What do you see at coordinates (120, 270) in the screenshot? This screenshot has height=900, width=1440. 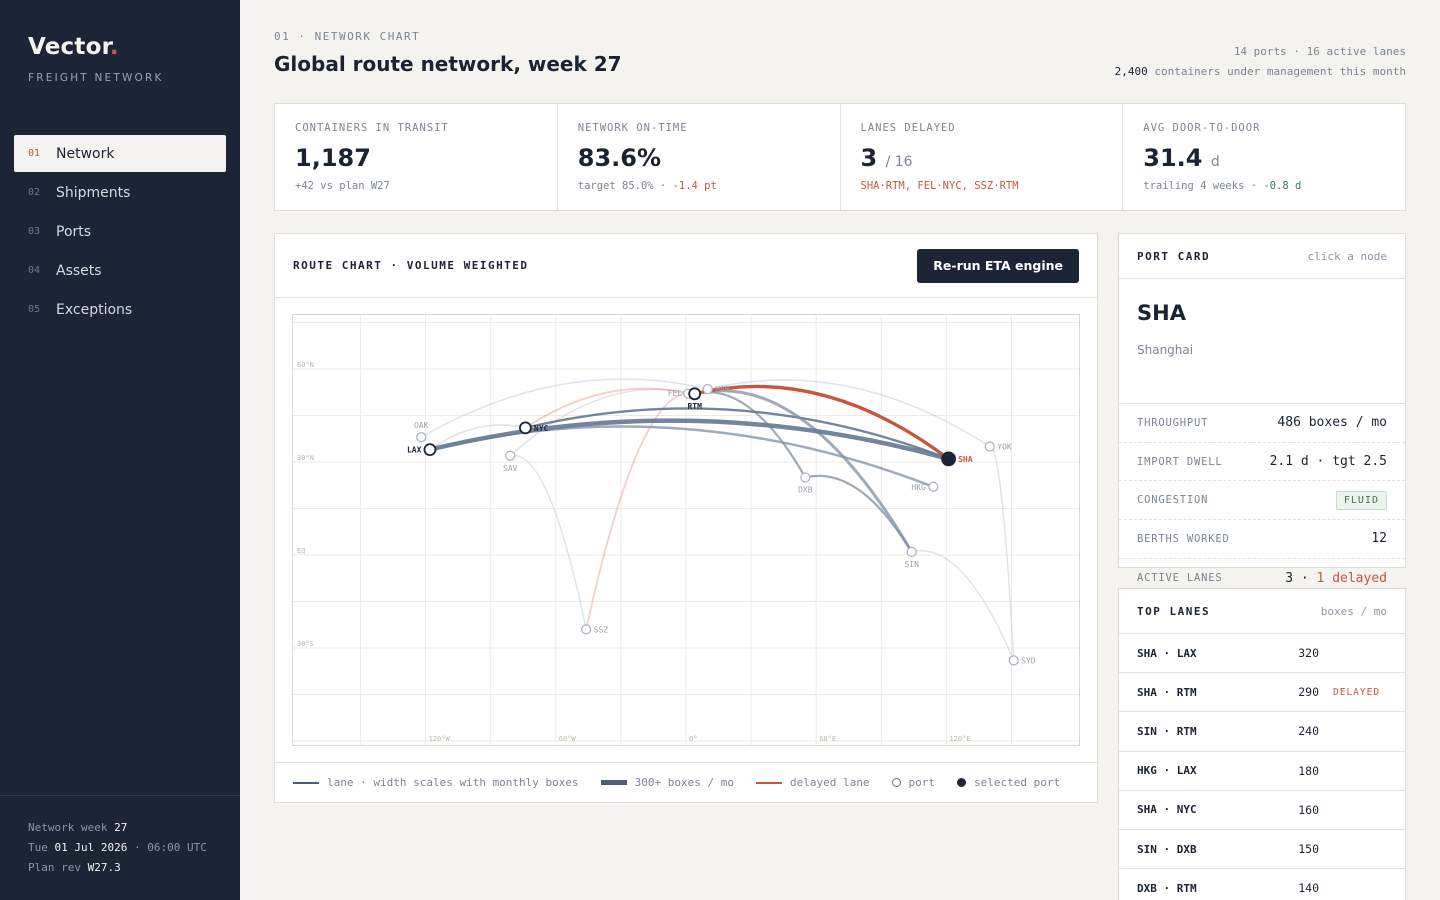 I see `sidebar-item-assets: 04 Assets` at bounding box center [120, 270].